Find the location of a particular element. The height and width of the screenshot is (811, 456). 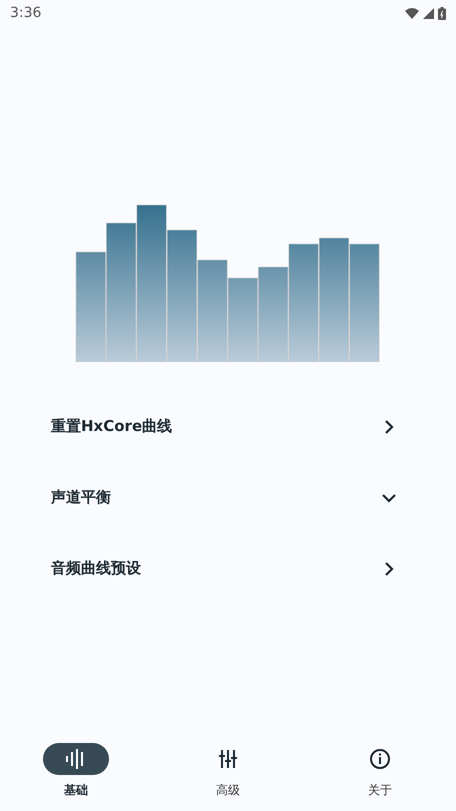

battery-icon is located at coordinates (442, 13).